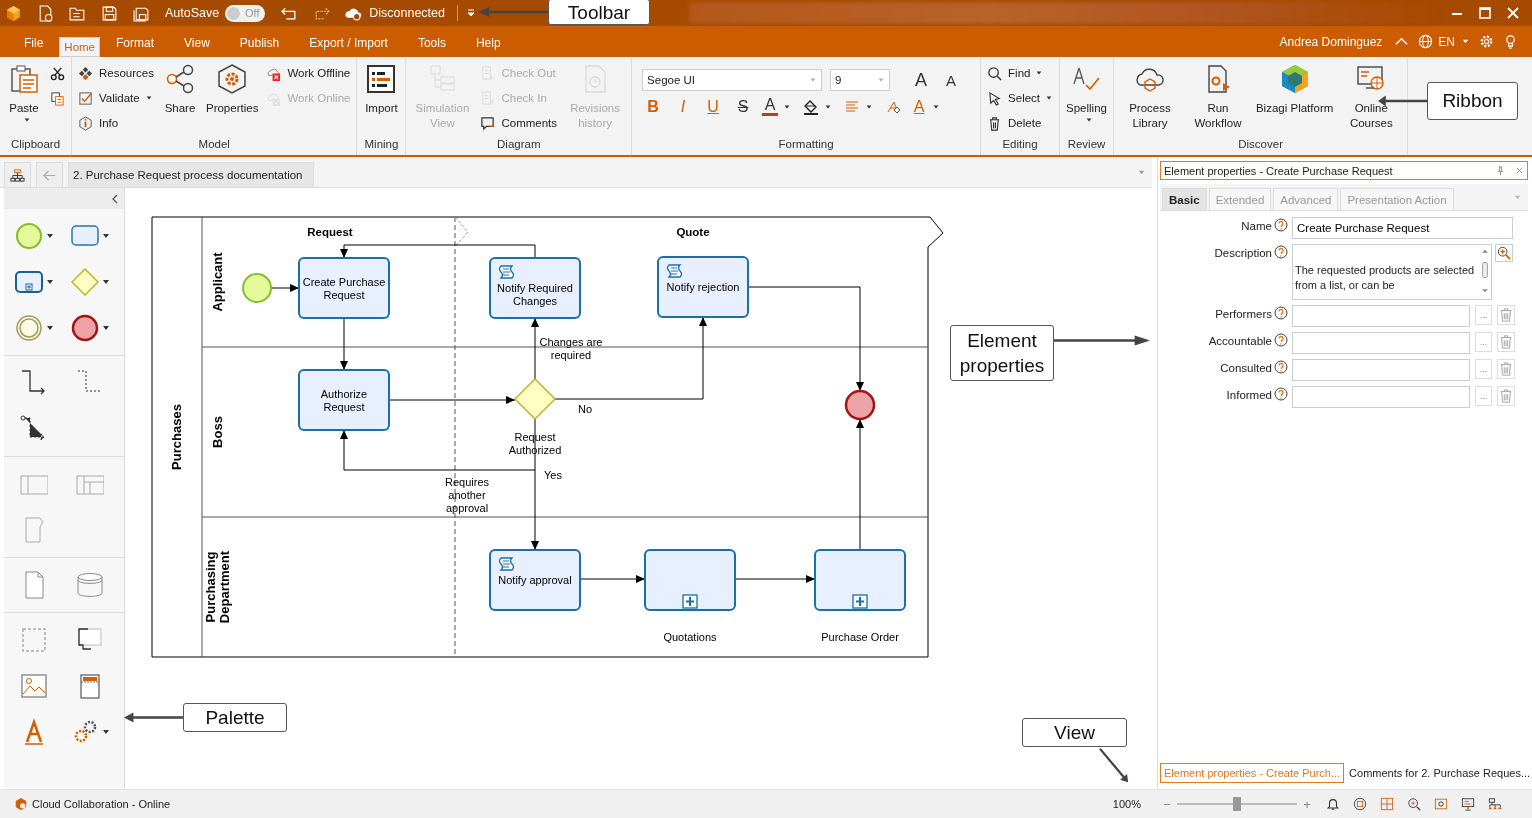  Describe the element at coordinates (683, 106) in the screenshot. I see `text-style-button: I` at that location.